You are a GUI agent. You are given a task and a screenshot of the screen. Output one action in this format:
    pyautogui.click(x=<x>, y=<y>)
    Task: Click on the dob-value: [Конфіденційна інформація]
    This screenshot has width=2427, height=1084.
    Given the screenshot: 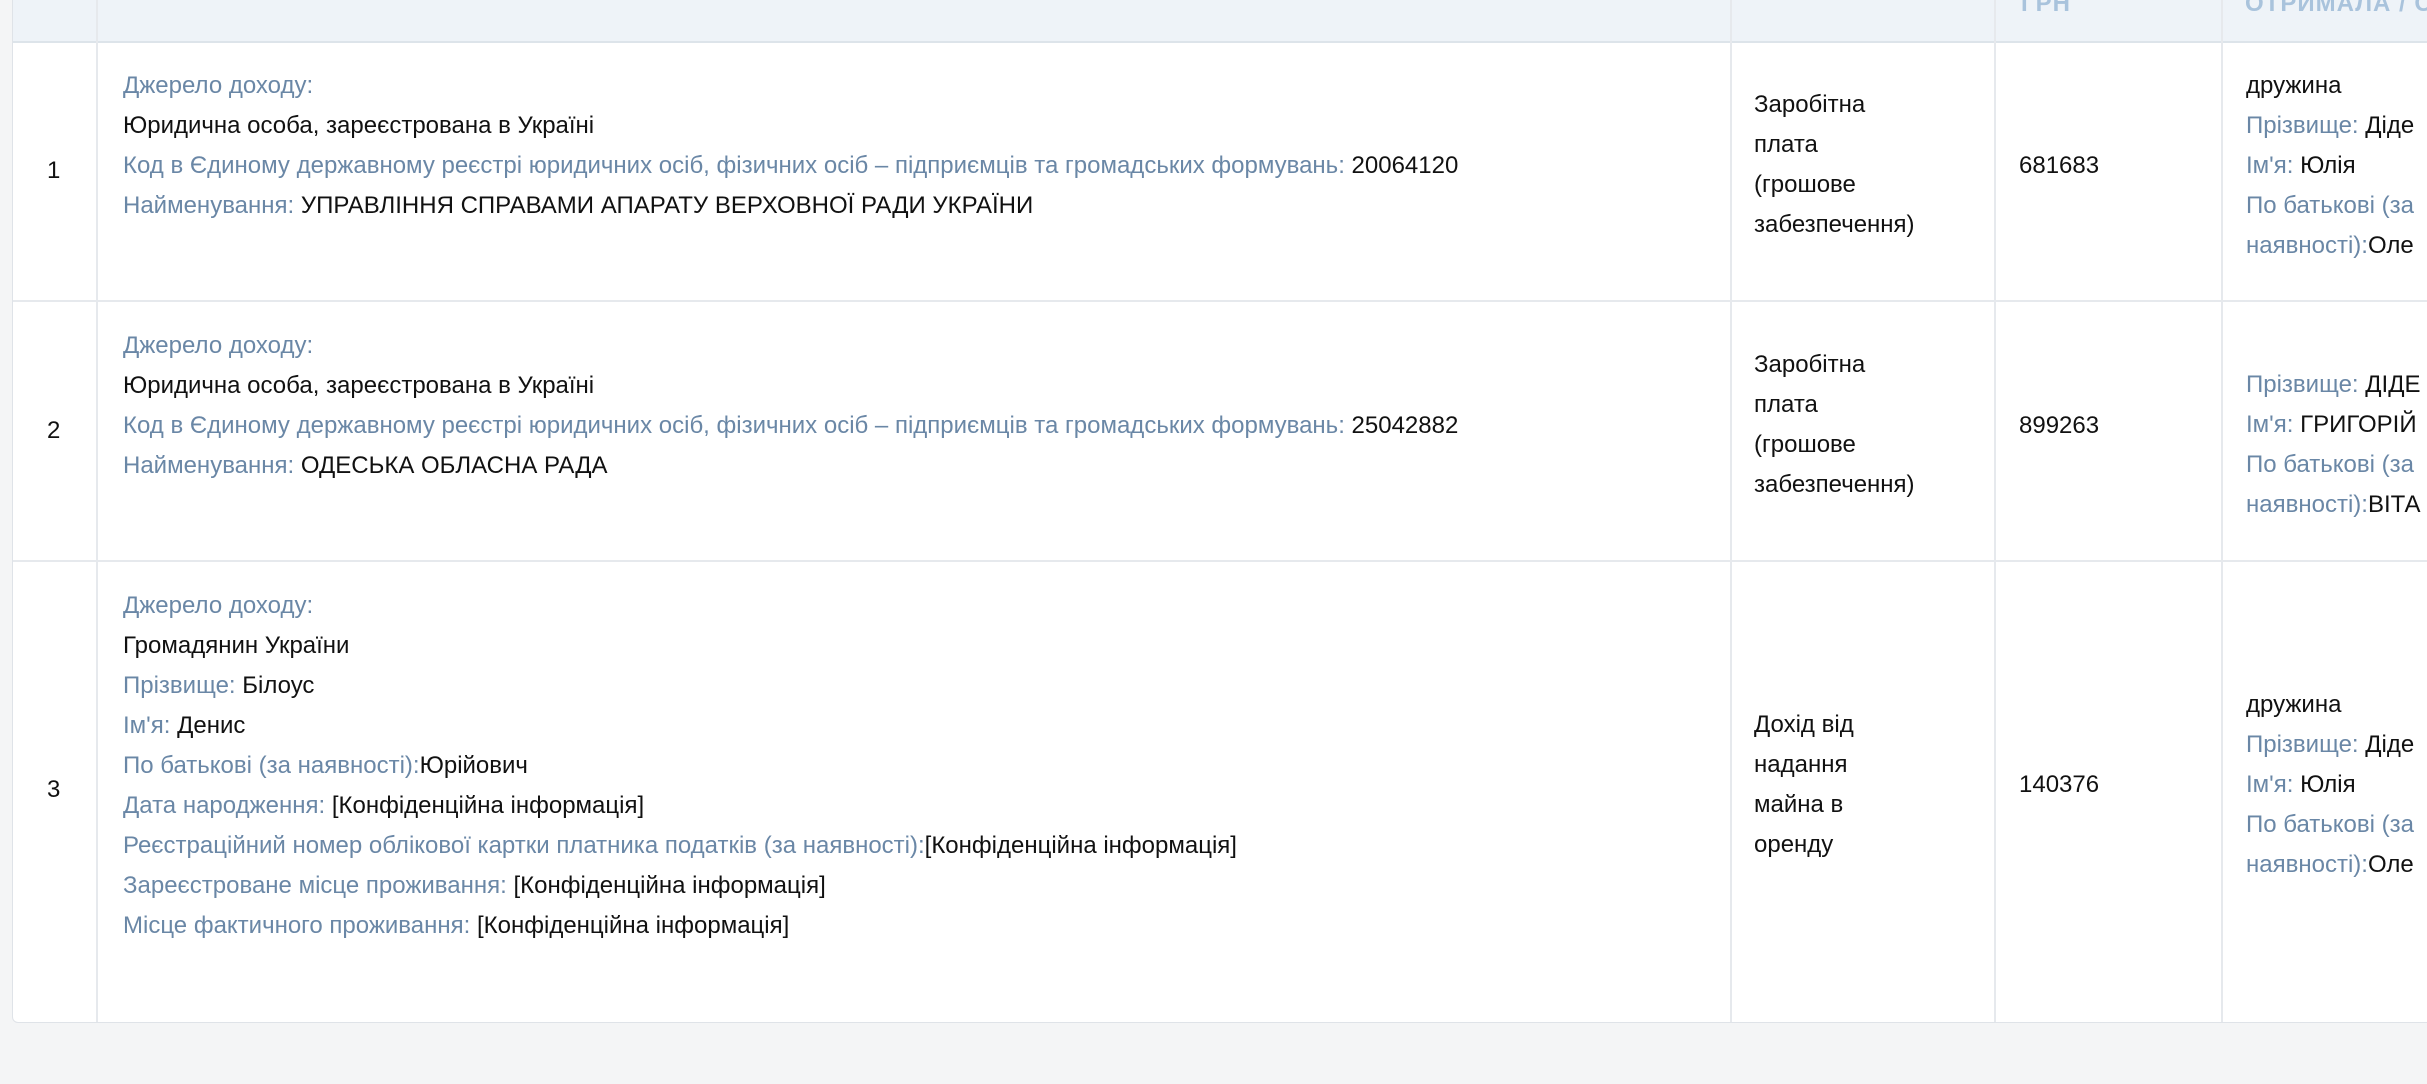 What is the action you would take?
    pyautogui.click(x=488, y=805)
    